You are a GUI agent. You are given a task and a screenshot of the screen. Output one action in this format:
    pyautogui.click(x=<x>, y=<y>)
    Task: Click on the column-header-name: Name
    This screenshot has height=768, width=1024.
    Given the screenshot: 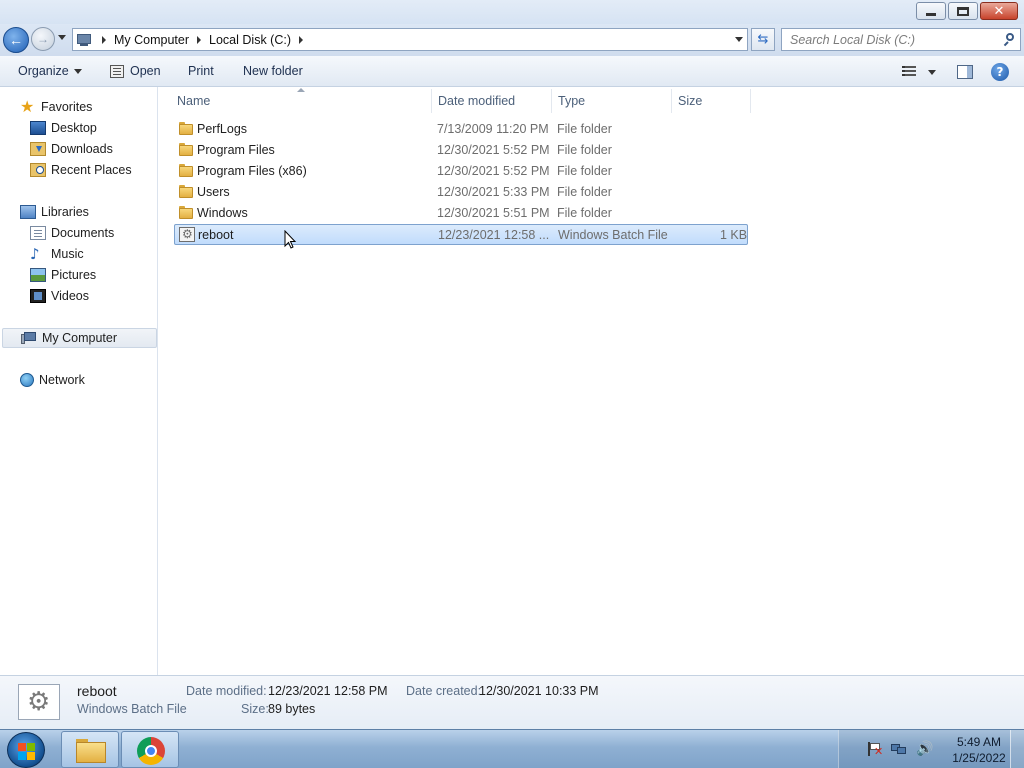 What is the action you would take?
    pyautogui.click(x=301, y=101)
    